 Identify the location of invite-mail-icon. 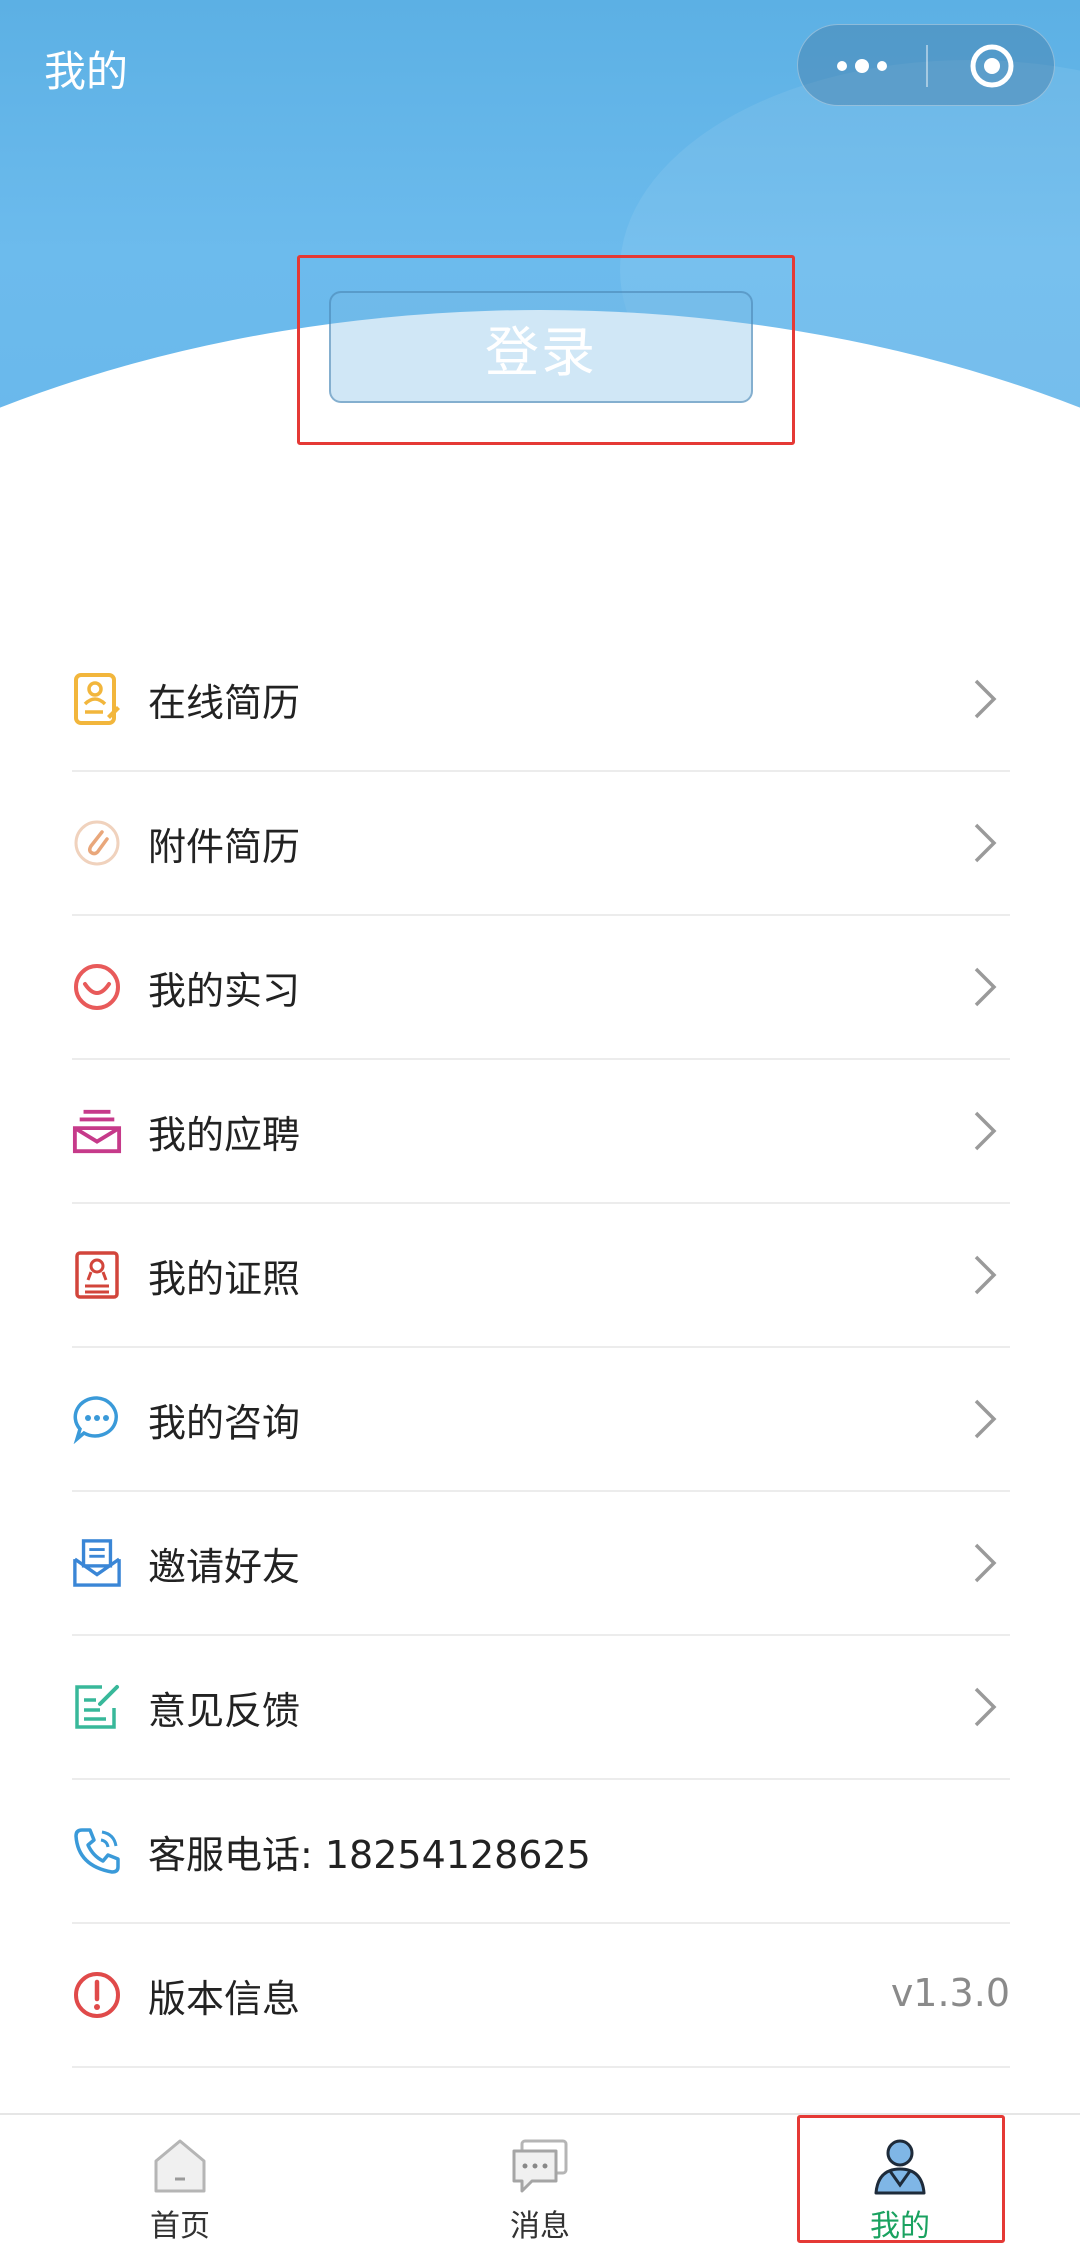
(97, 1563).